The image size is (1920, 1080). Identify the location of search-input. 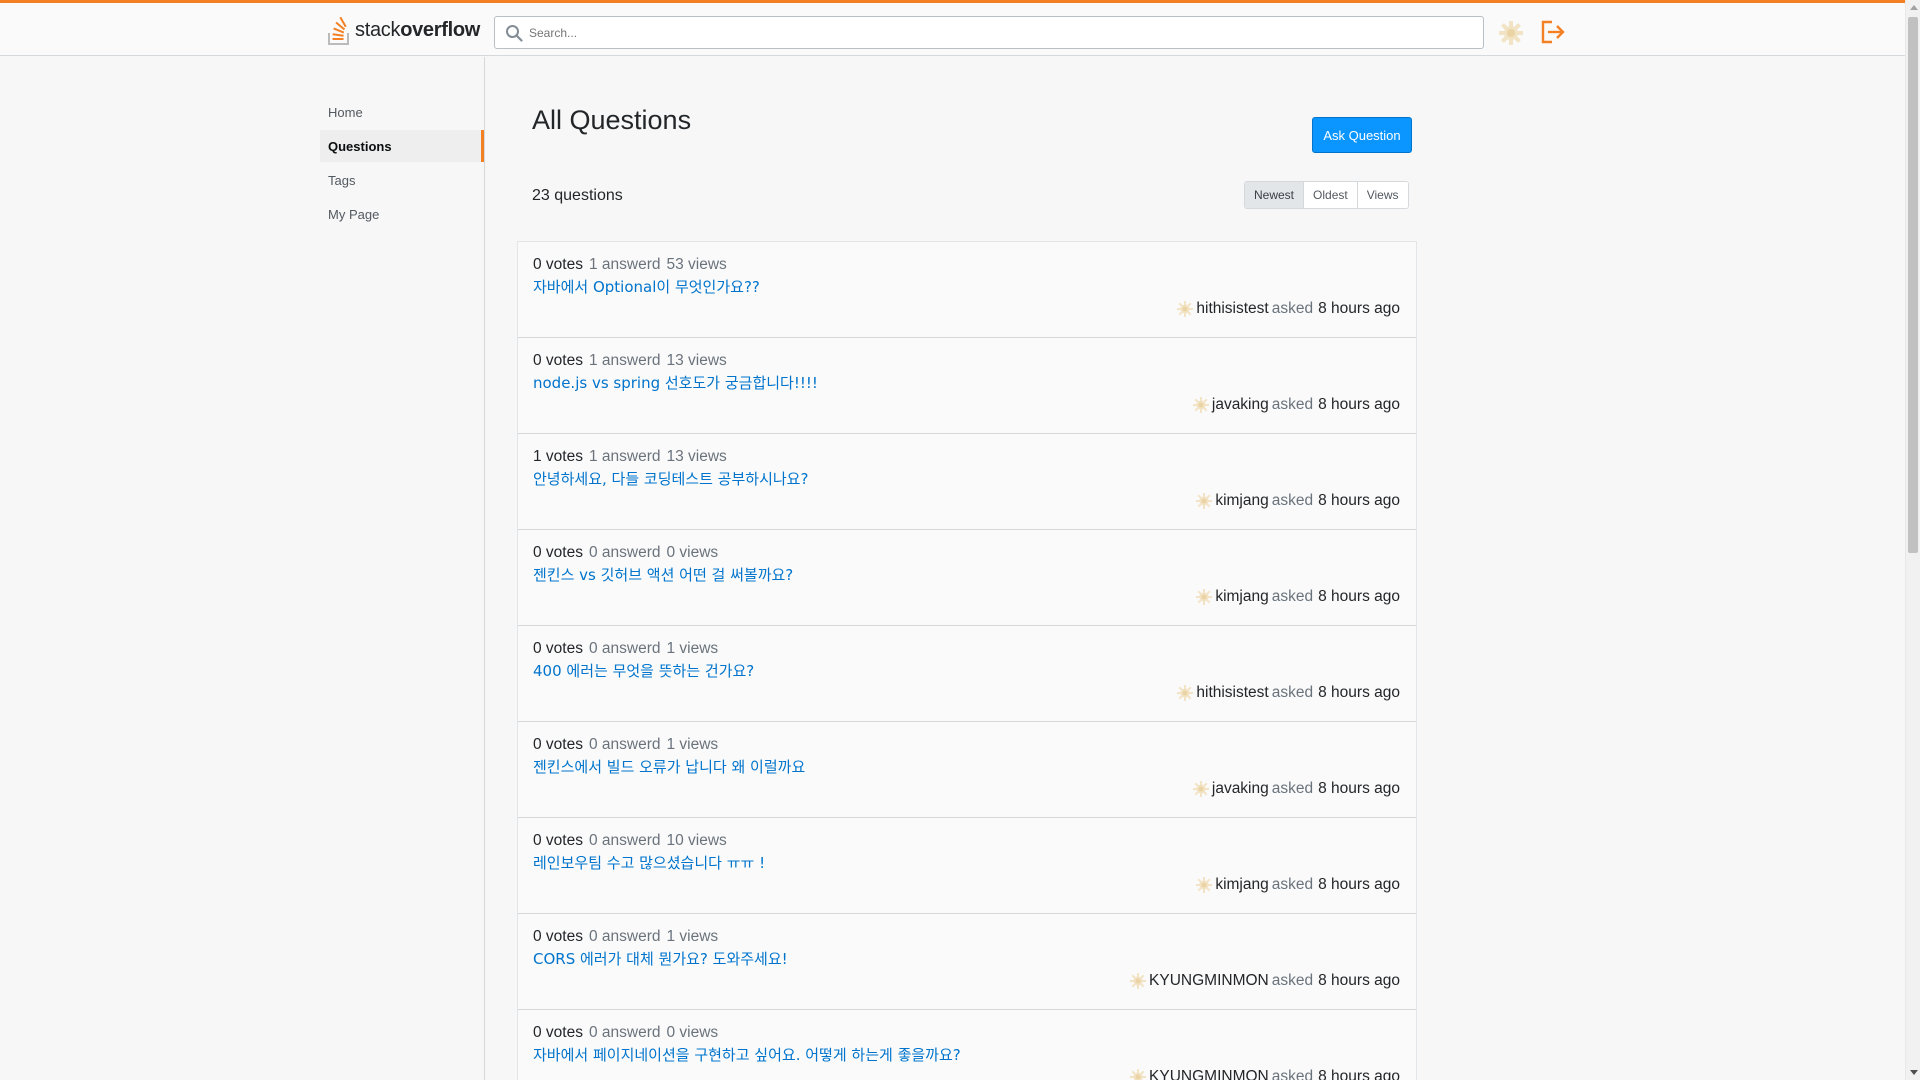
(979, 32).